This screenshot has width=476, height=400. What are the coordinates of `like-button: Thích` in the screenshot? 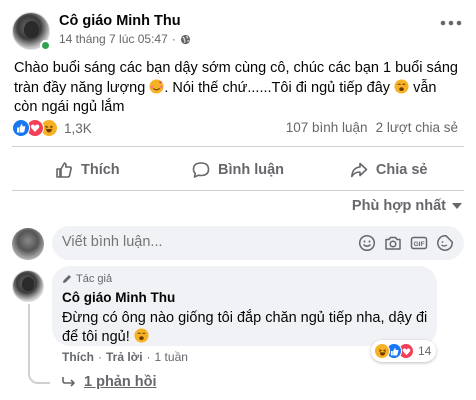 It's located at (87, 170).